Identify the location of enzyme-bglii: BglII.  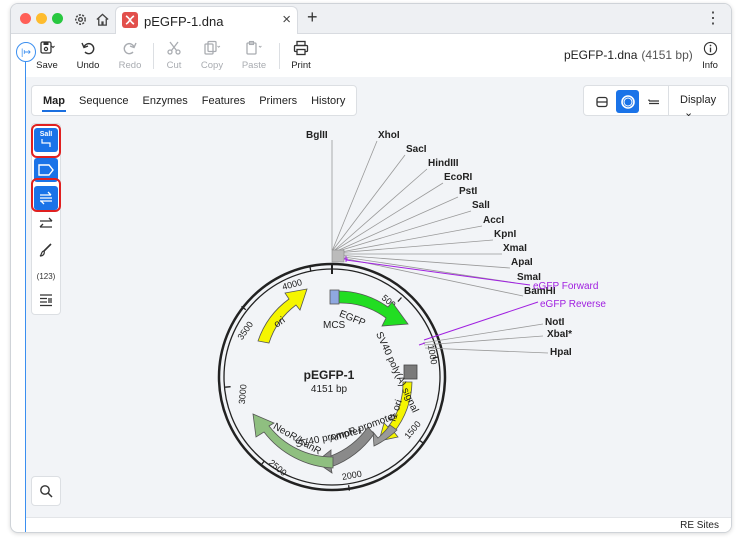
(317, 135).